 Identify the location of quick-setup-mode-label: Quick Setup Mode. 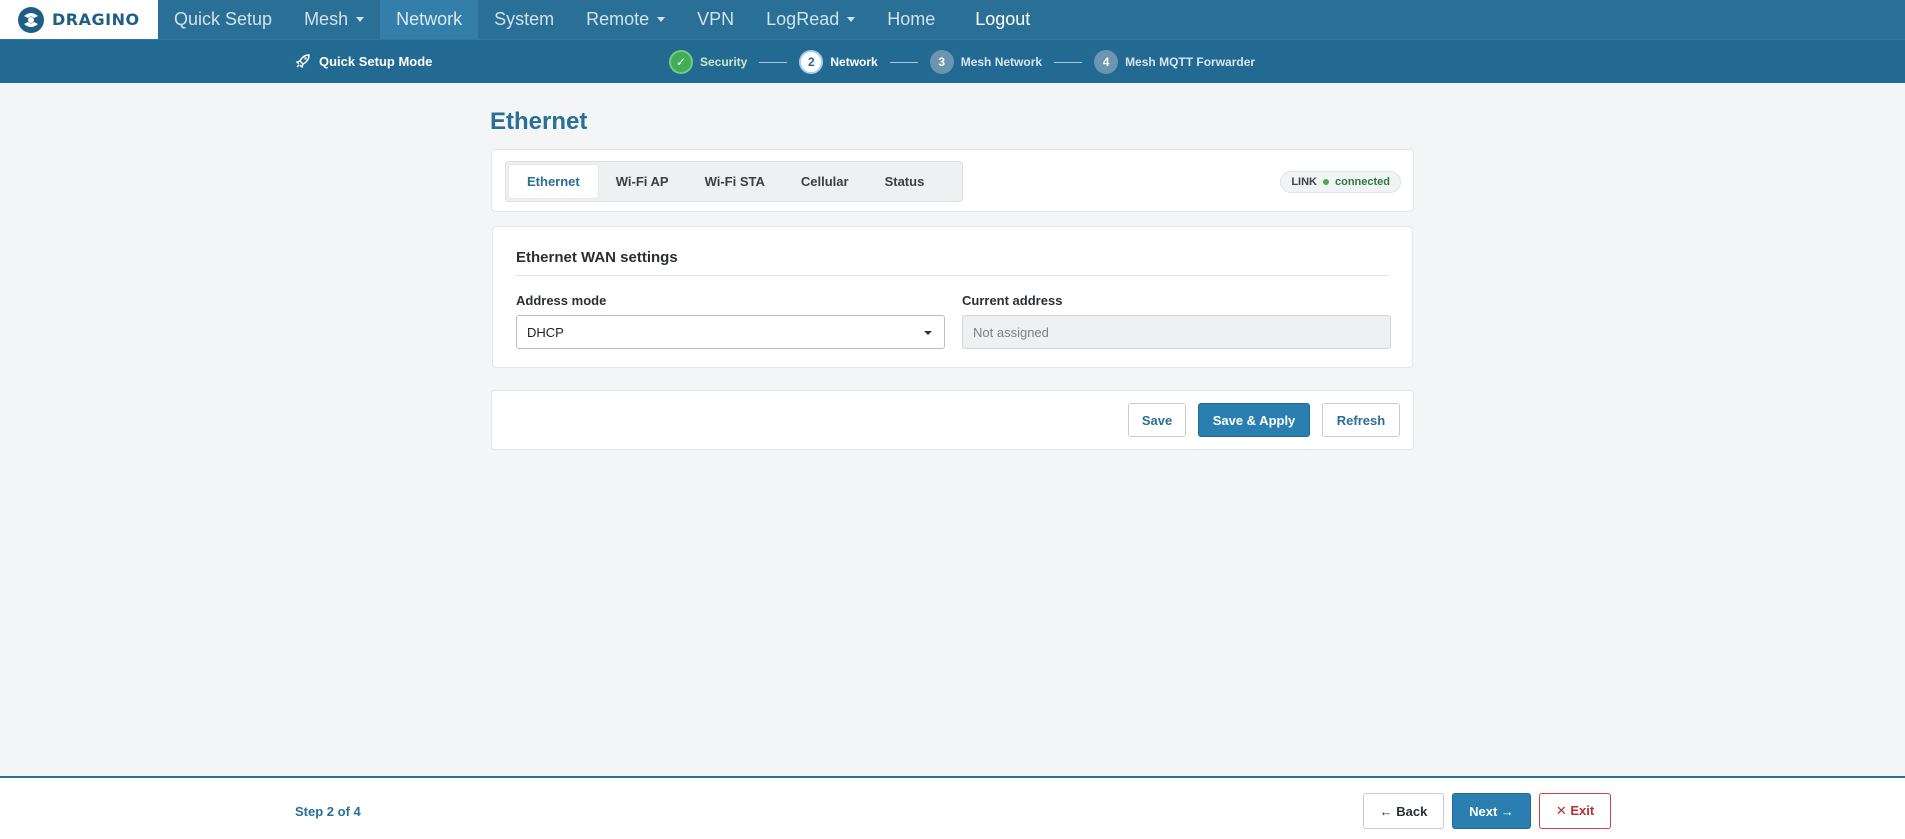
(376, 61).